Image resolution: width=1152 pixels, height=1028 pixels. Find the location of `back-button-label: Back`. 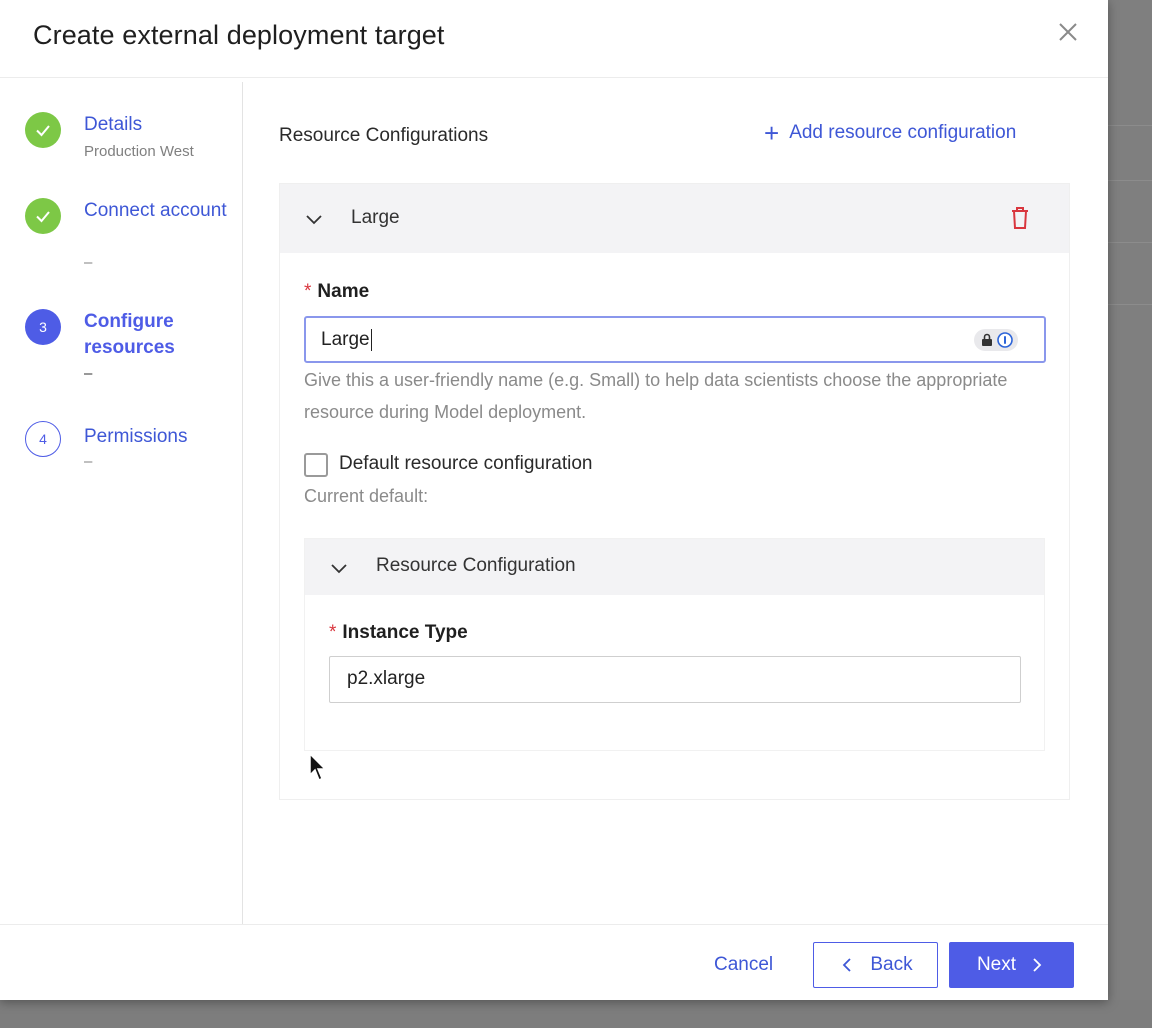

back-button-label: Back is located at coordinates (891, 964).